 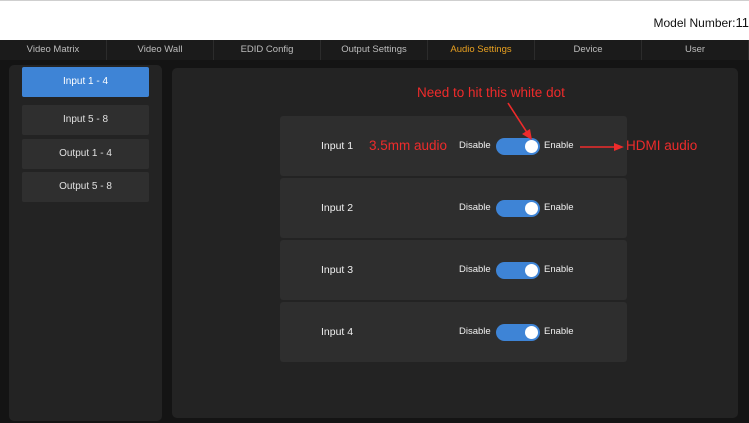 What do you see at coordinates (453, 270) in the screenshot?
I see `audio-row-input-3: Input 3 Disable Enable` at bounding box center [453, 270].